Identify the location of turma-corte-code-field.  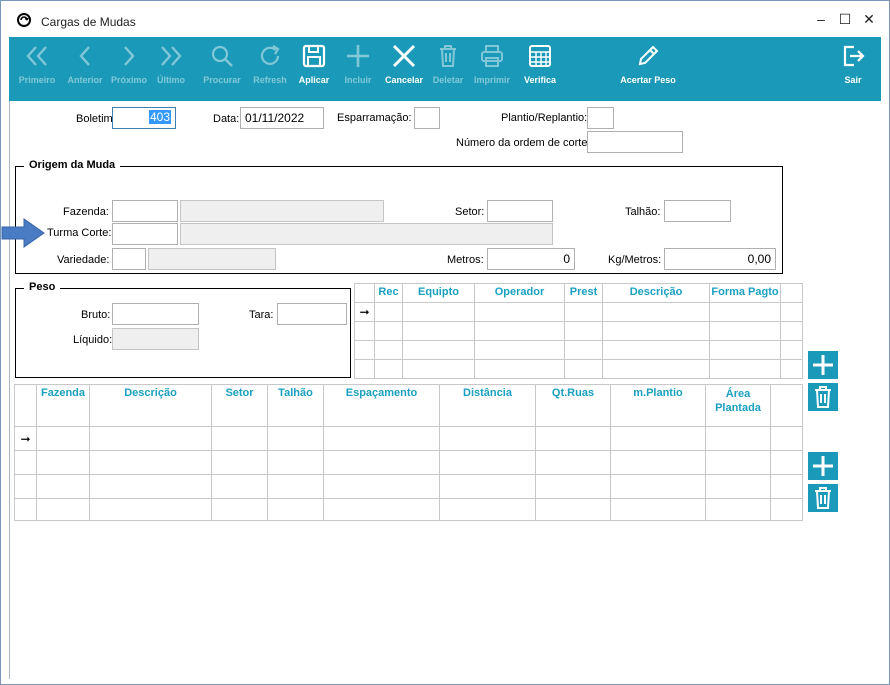
(145, 234).